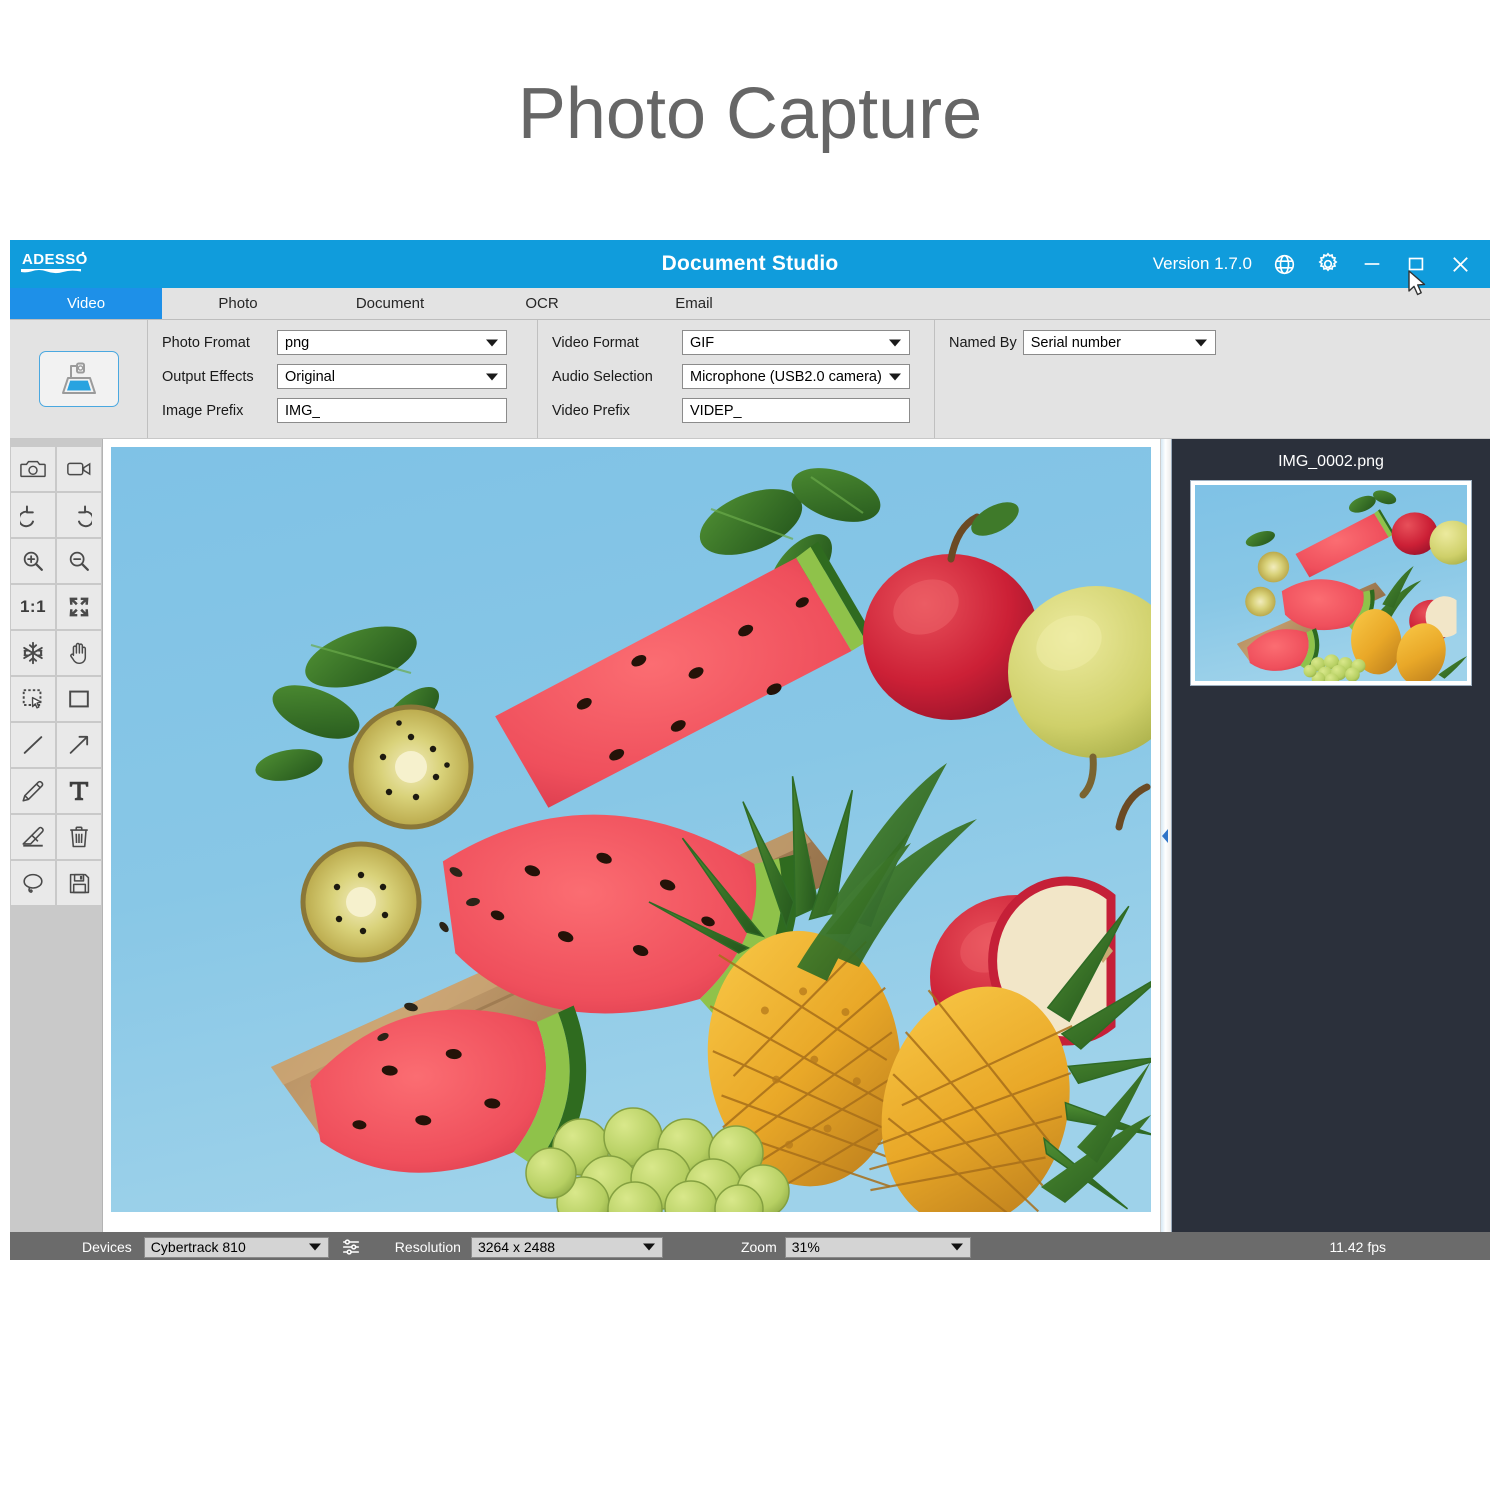 This screenshot has width=1500, height=1500. I want to click on image-prefix-label: Image Prefix, so click(203, 410).